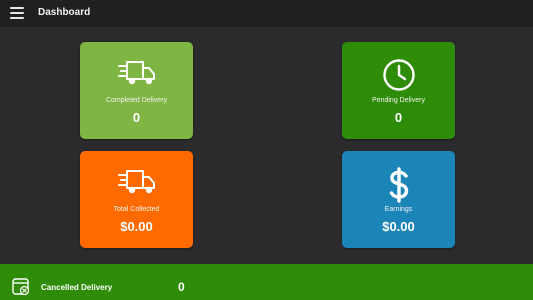 This screenshot has width=533, height=300. Describe the element at coordinates (398, 185) in the screenshot. I see `dollar-icon` at that location.